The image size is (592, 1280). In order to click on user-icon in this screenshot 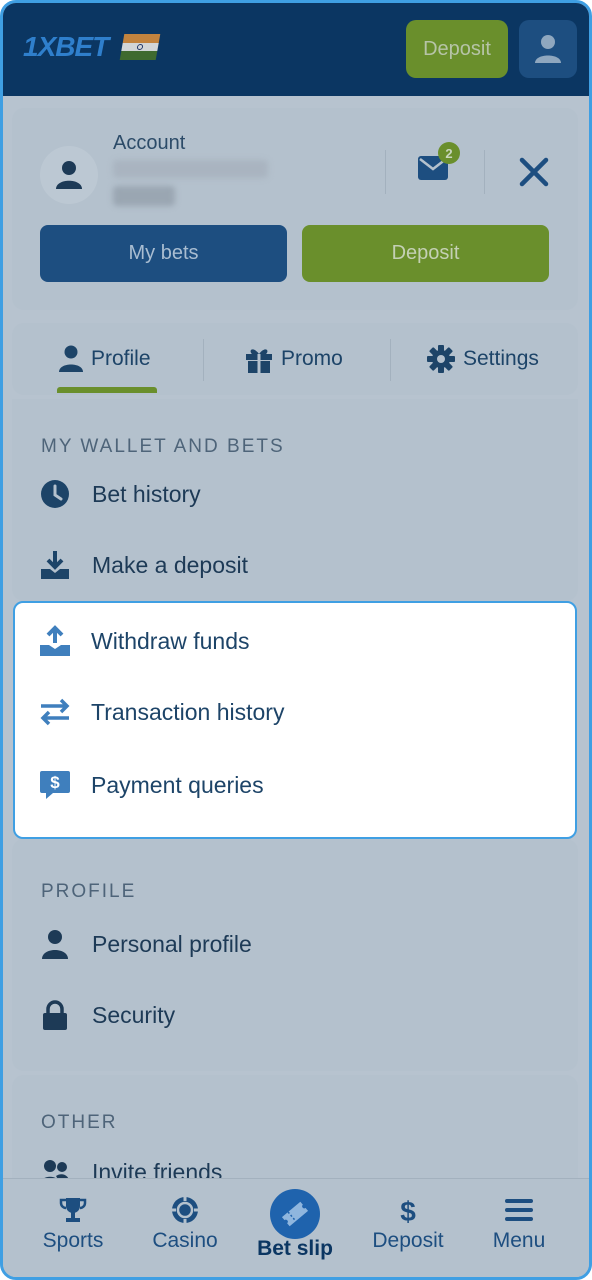, I will do `click(548, 49)`.